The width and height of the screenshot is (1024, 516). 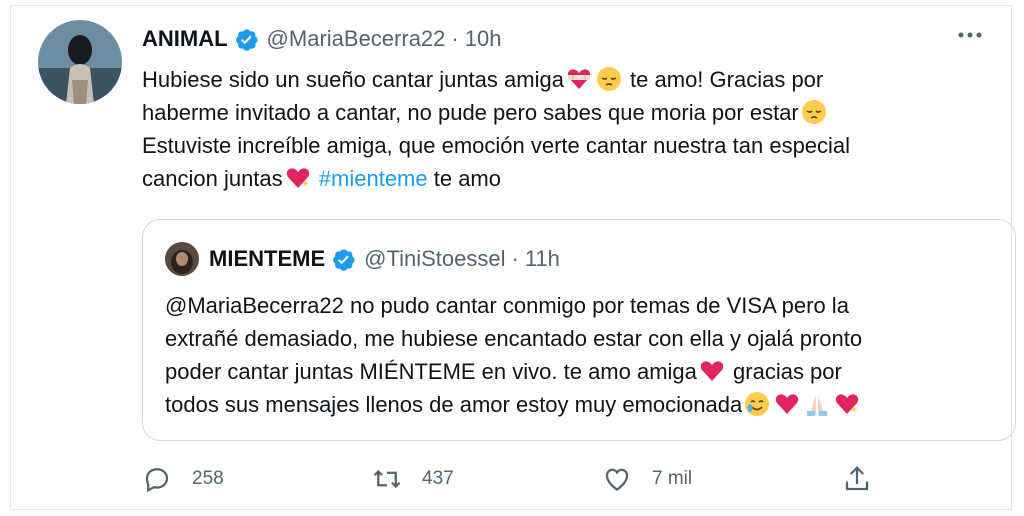 What do you see at coordinates (483, 39) in the screenshot?
I see `timestamp: 10h` at bounding box center [483, 39].